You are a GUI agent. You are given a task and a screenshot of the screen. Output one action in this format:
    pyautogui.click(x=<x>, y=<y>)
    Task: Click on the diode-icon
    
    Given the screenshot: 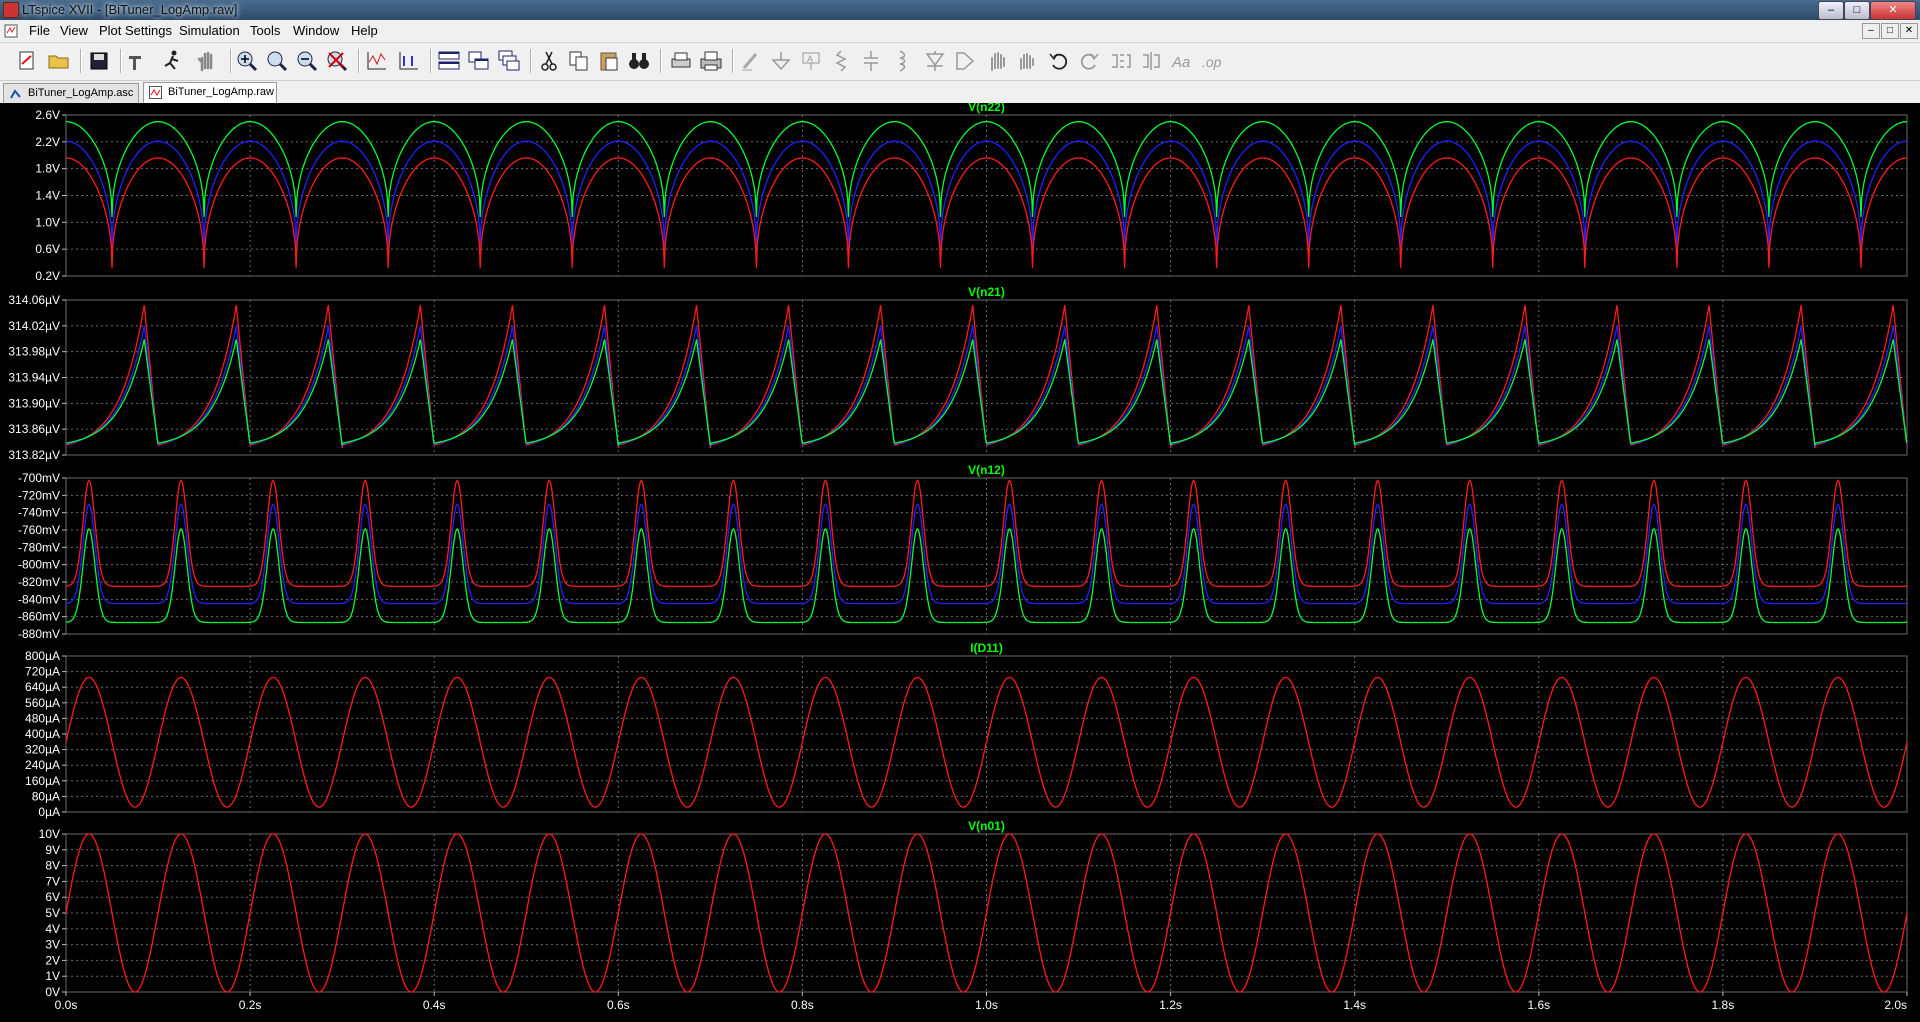 What is the action you would take?
    pyautogui.click(x=935, y=61)
    